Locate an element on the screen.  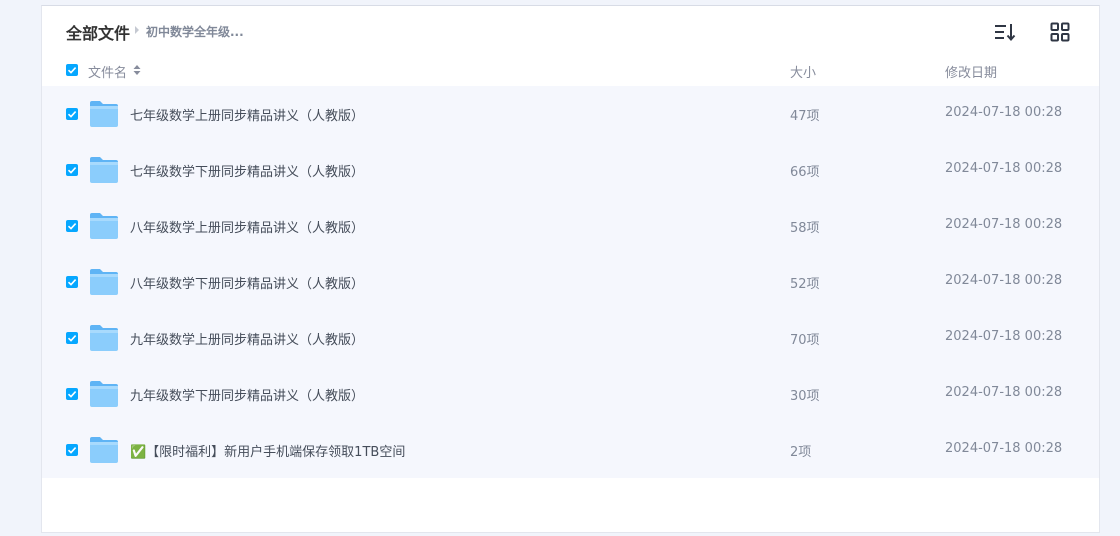
file-size: 30项 is located at coordinates (805, 396).